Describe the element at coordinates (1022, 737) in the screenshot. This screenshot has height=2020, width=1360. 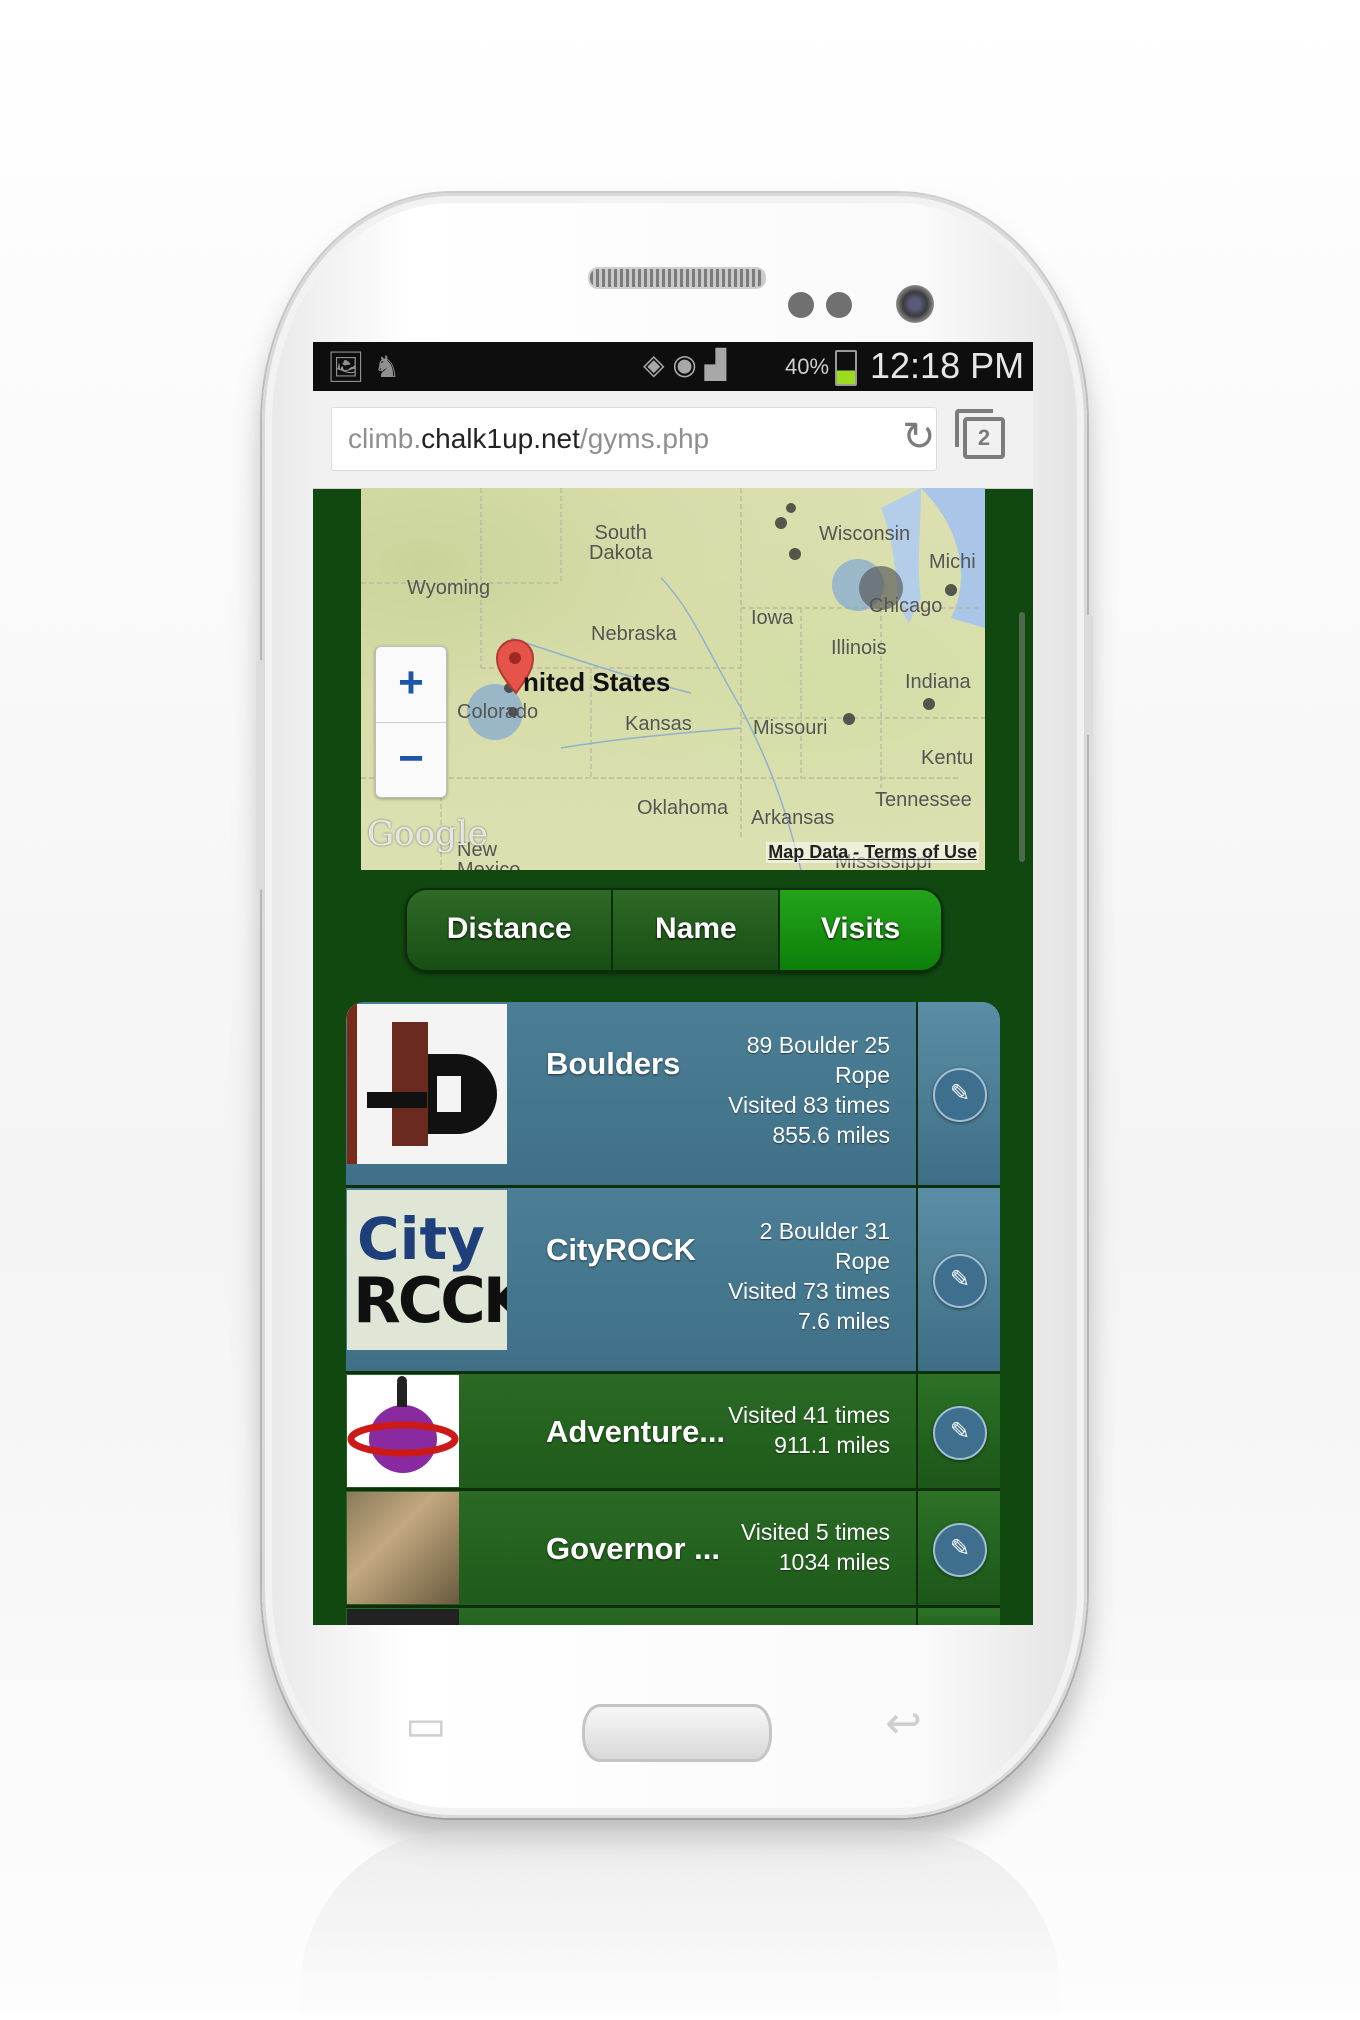
I see `scrollbar` at that location.